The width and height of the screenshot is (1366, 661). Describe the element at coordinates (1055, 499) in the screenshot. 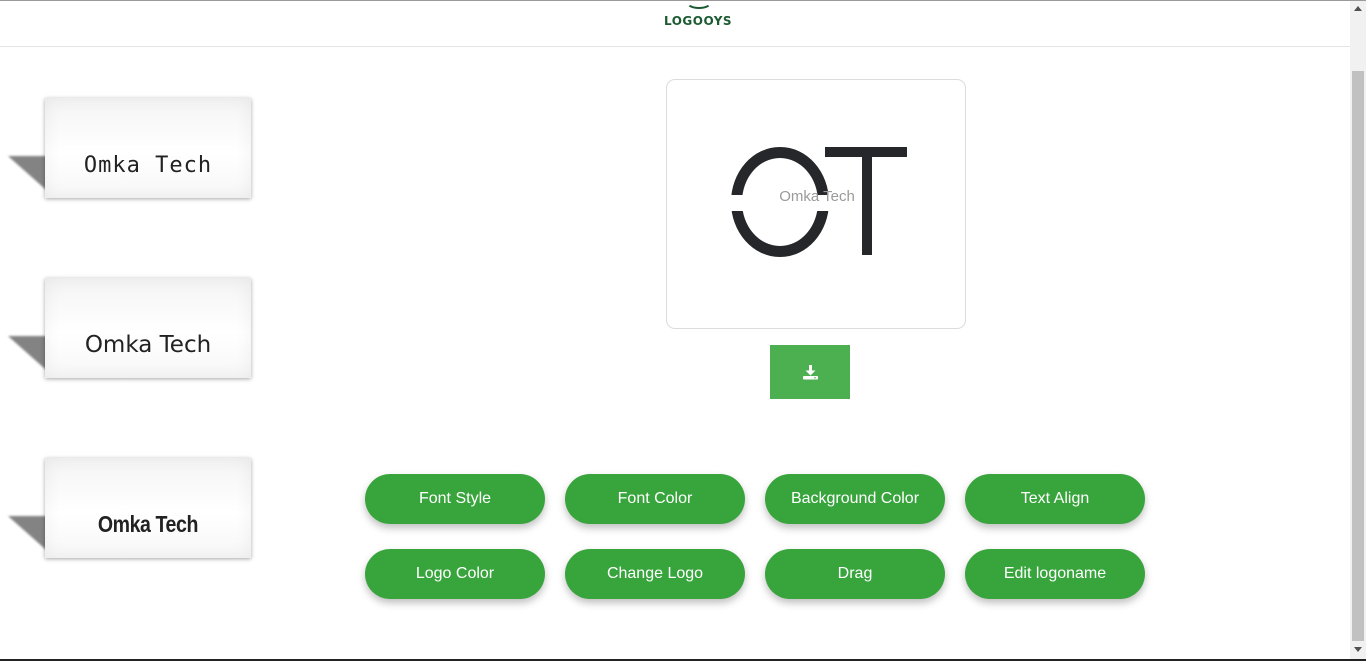

I see `text-align-button: Text Align` at that location.